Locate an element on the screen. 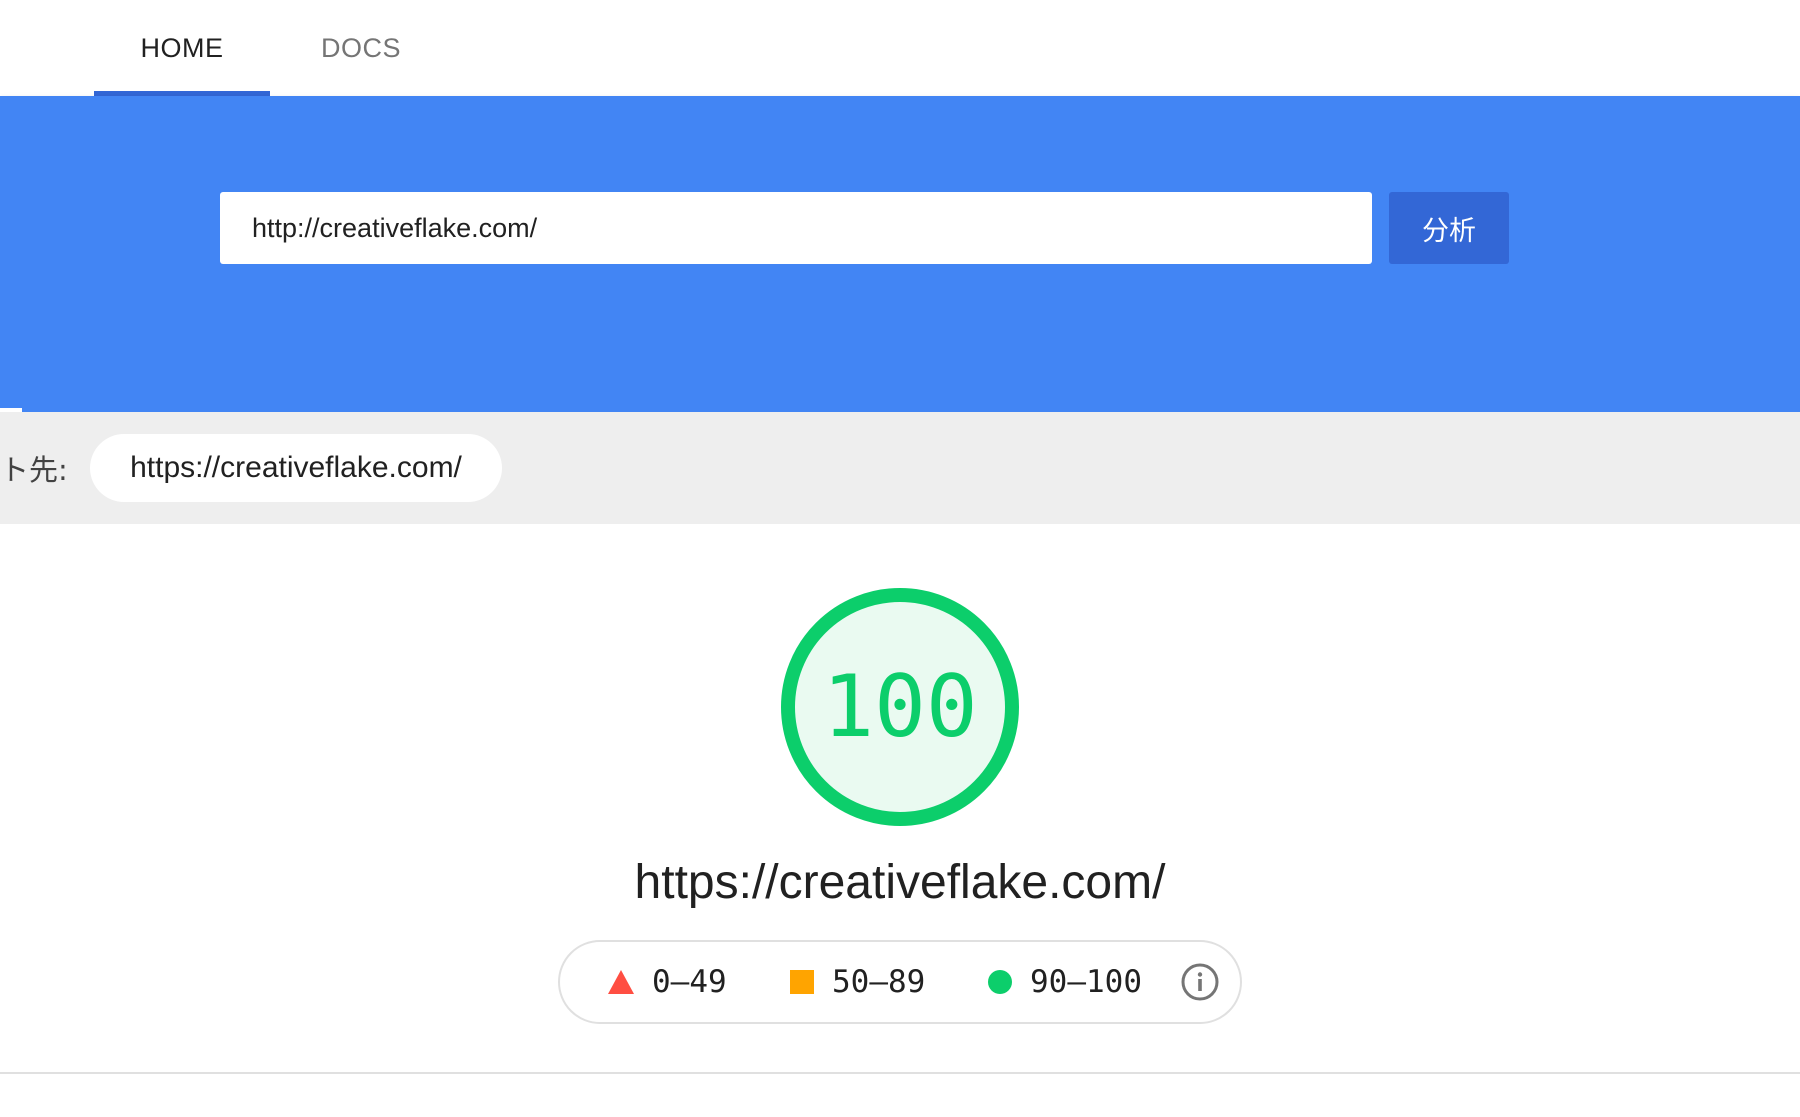 The height and width of the screenshot is (1117, 1800). legend-pass: 90–100 is located at coordinates (1065, 982).